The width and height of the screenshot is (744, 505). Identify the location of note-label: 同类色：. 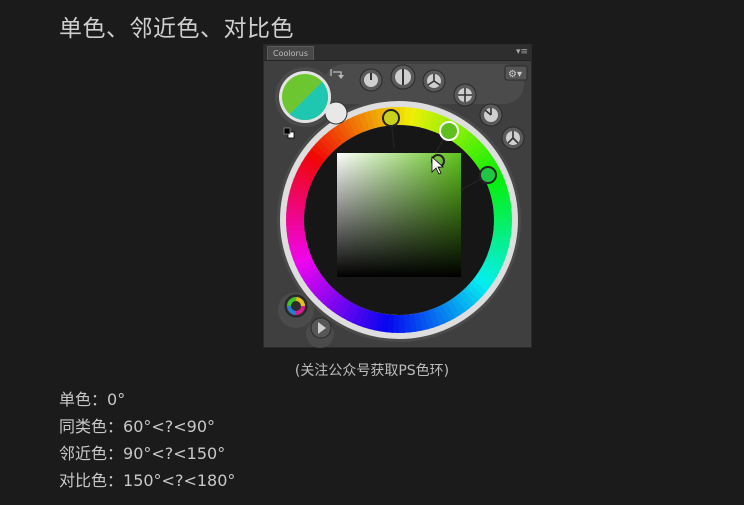
(91, 426).